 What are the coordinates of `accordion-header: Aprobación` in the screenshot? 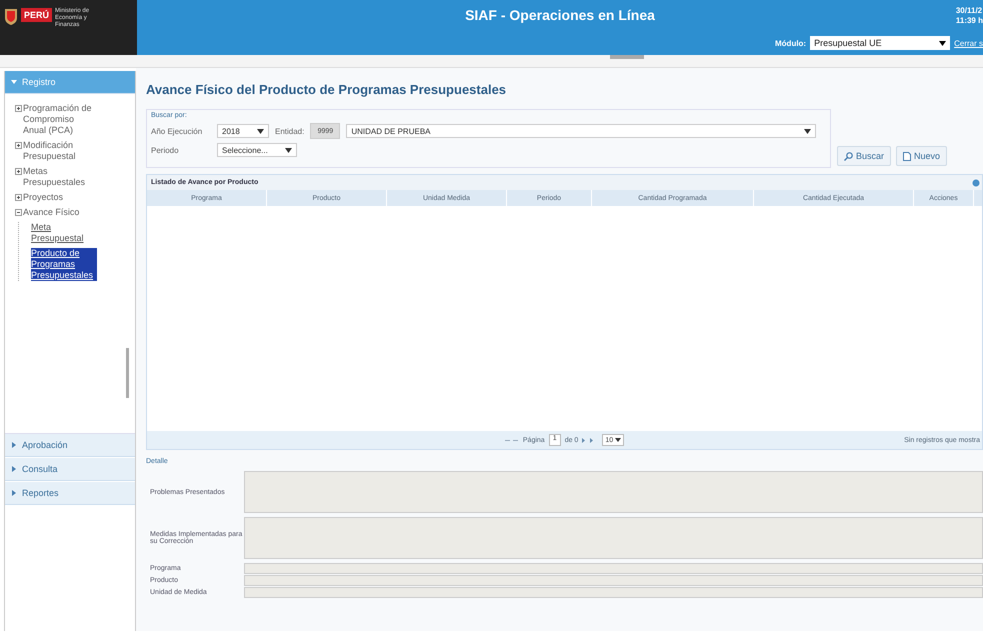 It's located at (70, 445).